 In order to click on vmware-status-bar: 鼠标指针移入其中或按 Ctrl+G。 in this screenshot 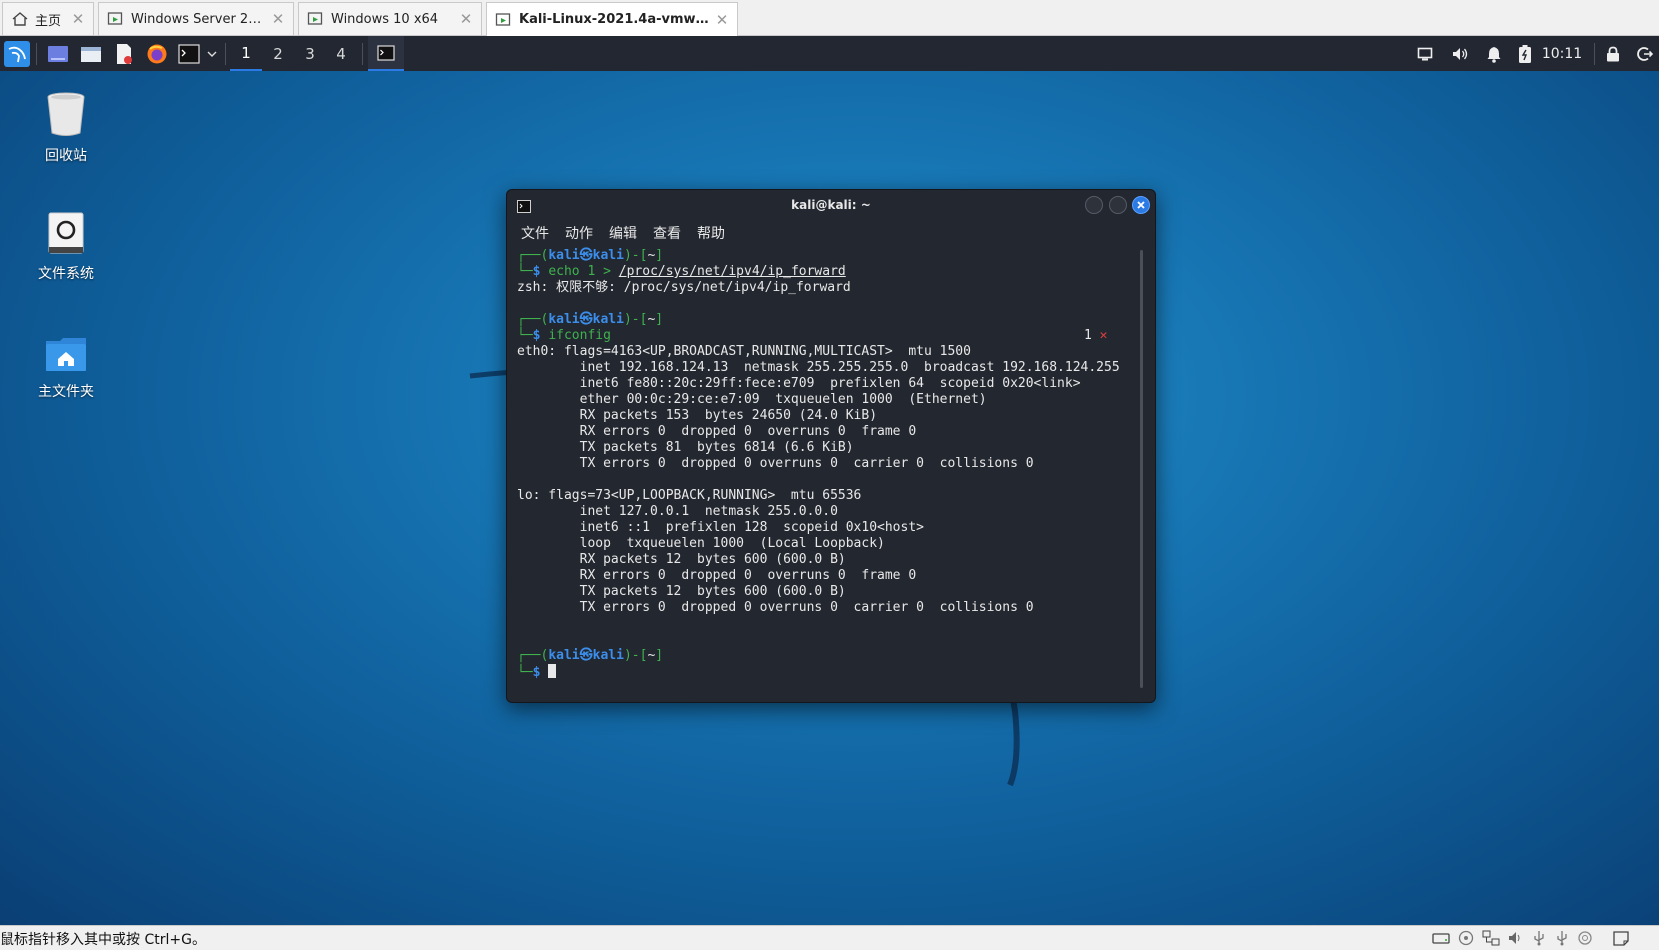, I will do `click(829, 937)`.